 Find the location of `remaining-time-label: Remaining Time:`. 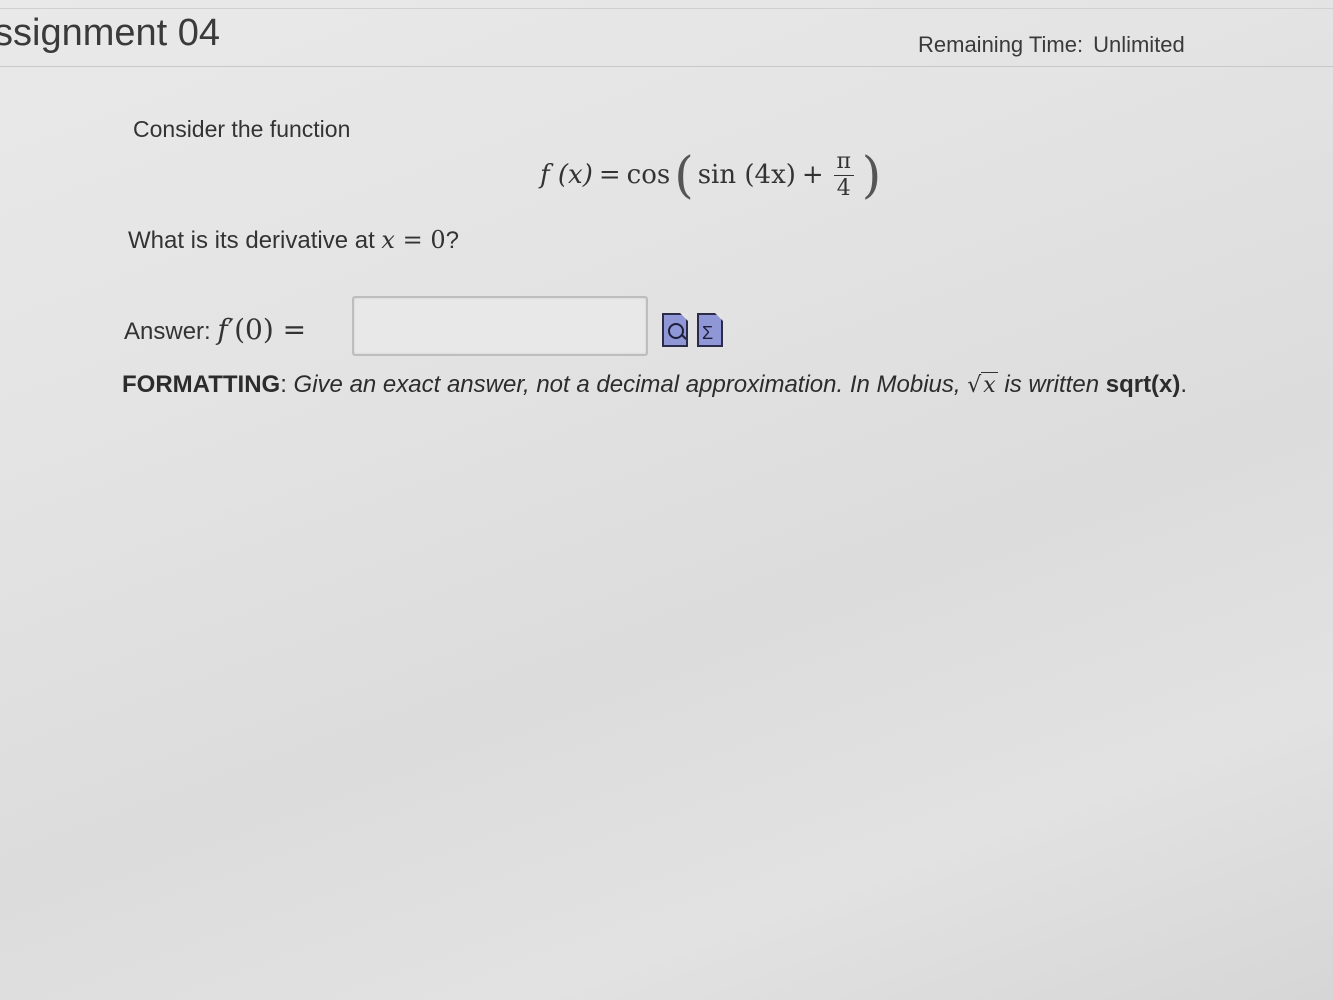

remaining-time-label: Remaining Time: is located at coordinates (1001, 44).